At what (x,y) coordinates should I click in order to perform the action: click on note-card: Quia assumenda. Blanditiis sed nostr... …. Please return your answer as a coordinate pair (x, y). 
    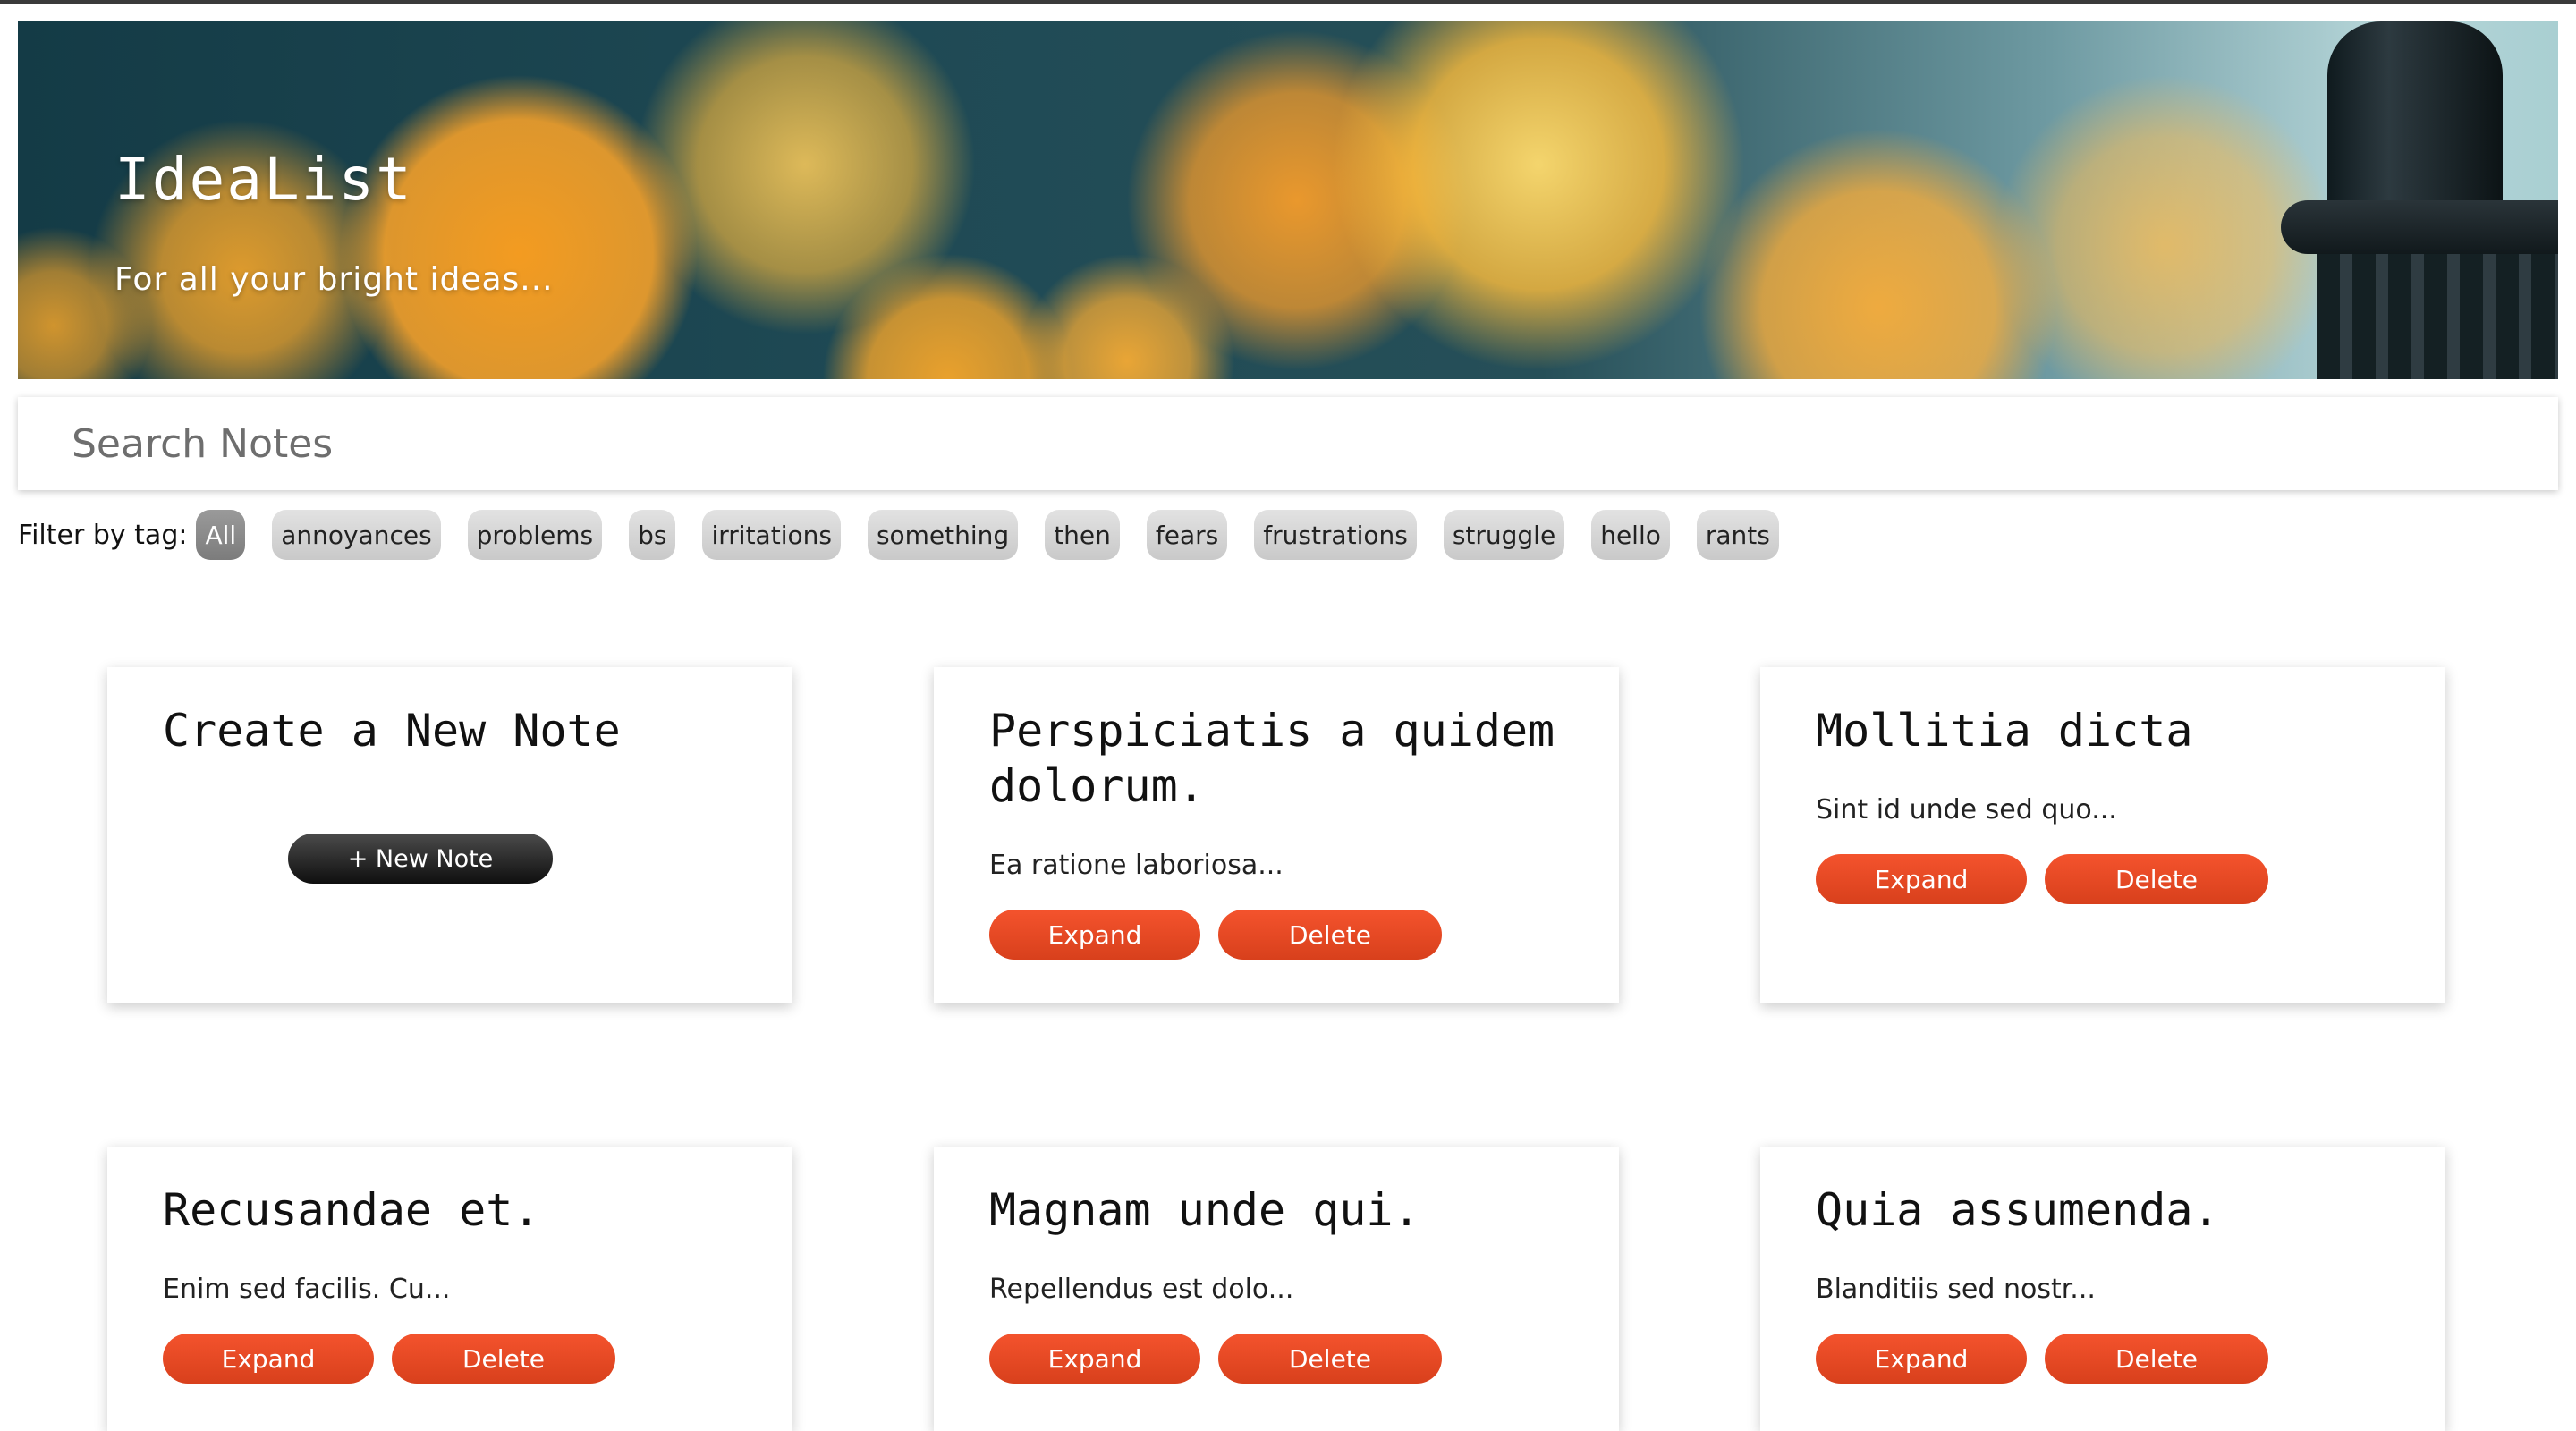
    Looking at the image, I should click on (2102, 1289).